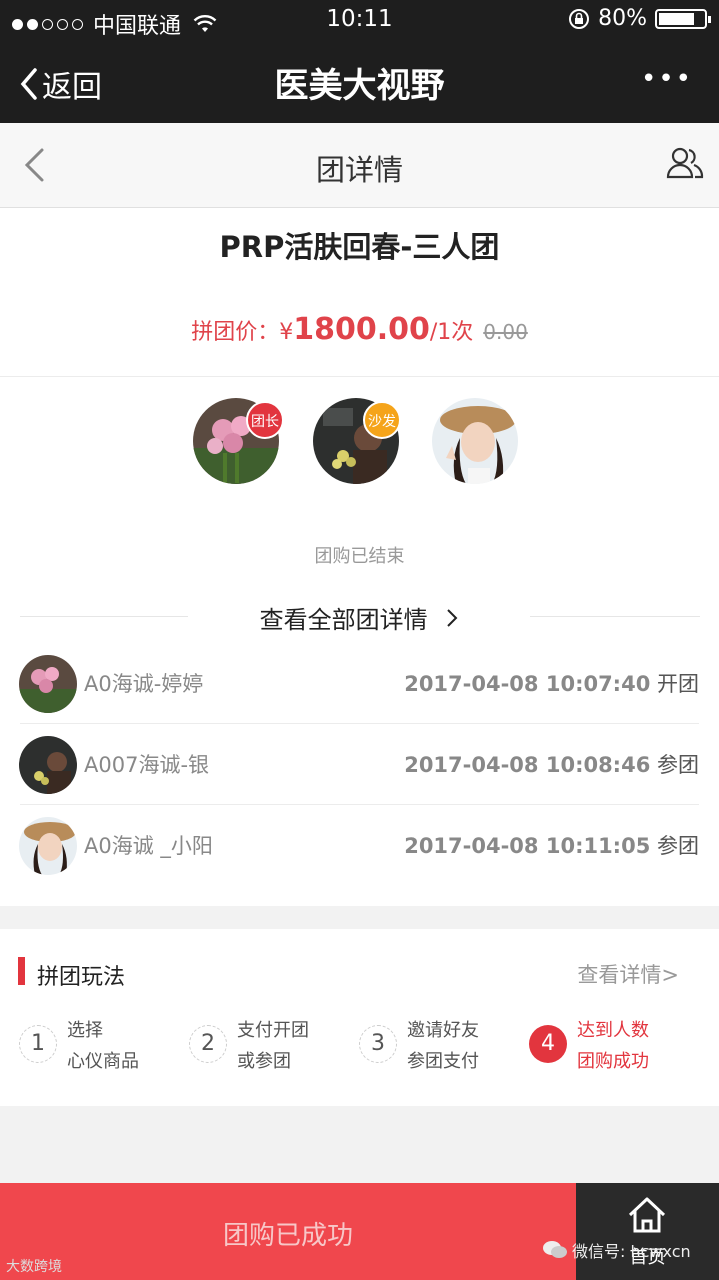 Image resolution: width=719 pixels, height=1280 pixels. Describe the element at coordinates (548, 1044) in the screenshot. I see `step-number: 4` at that location.